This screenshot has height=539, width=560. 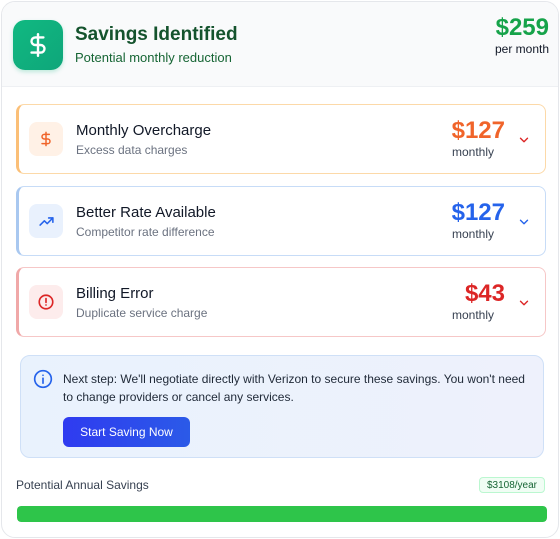 What do you see at coordinates (46, 302) in the screenshot?
I see `alert-circle-icon` at bounding box center [46, 302].